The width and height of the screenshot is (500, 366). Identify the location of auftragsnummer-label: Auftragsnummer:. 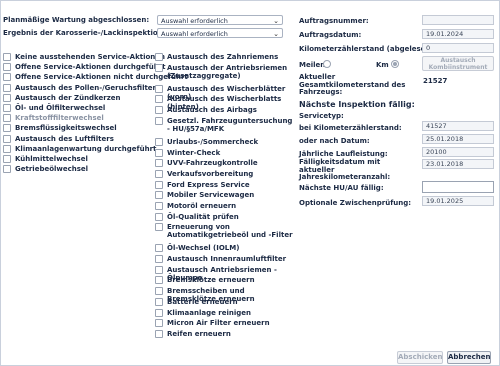
(334, 21).